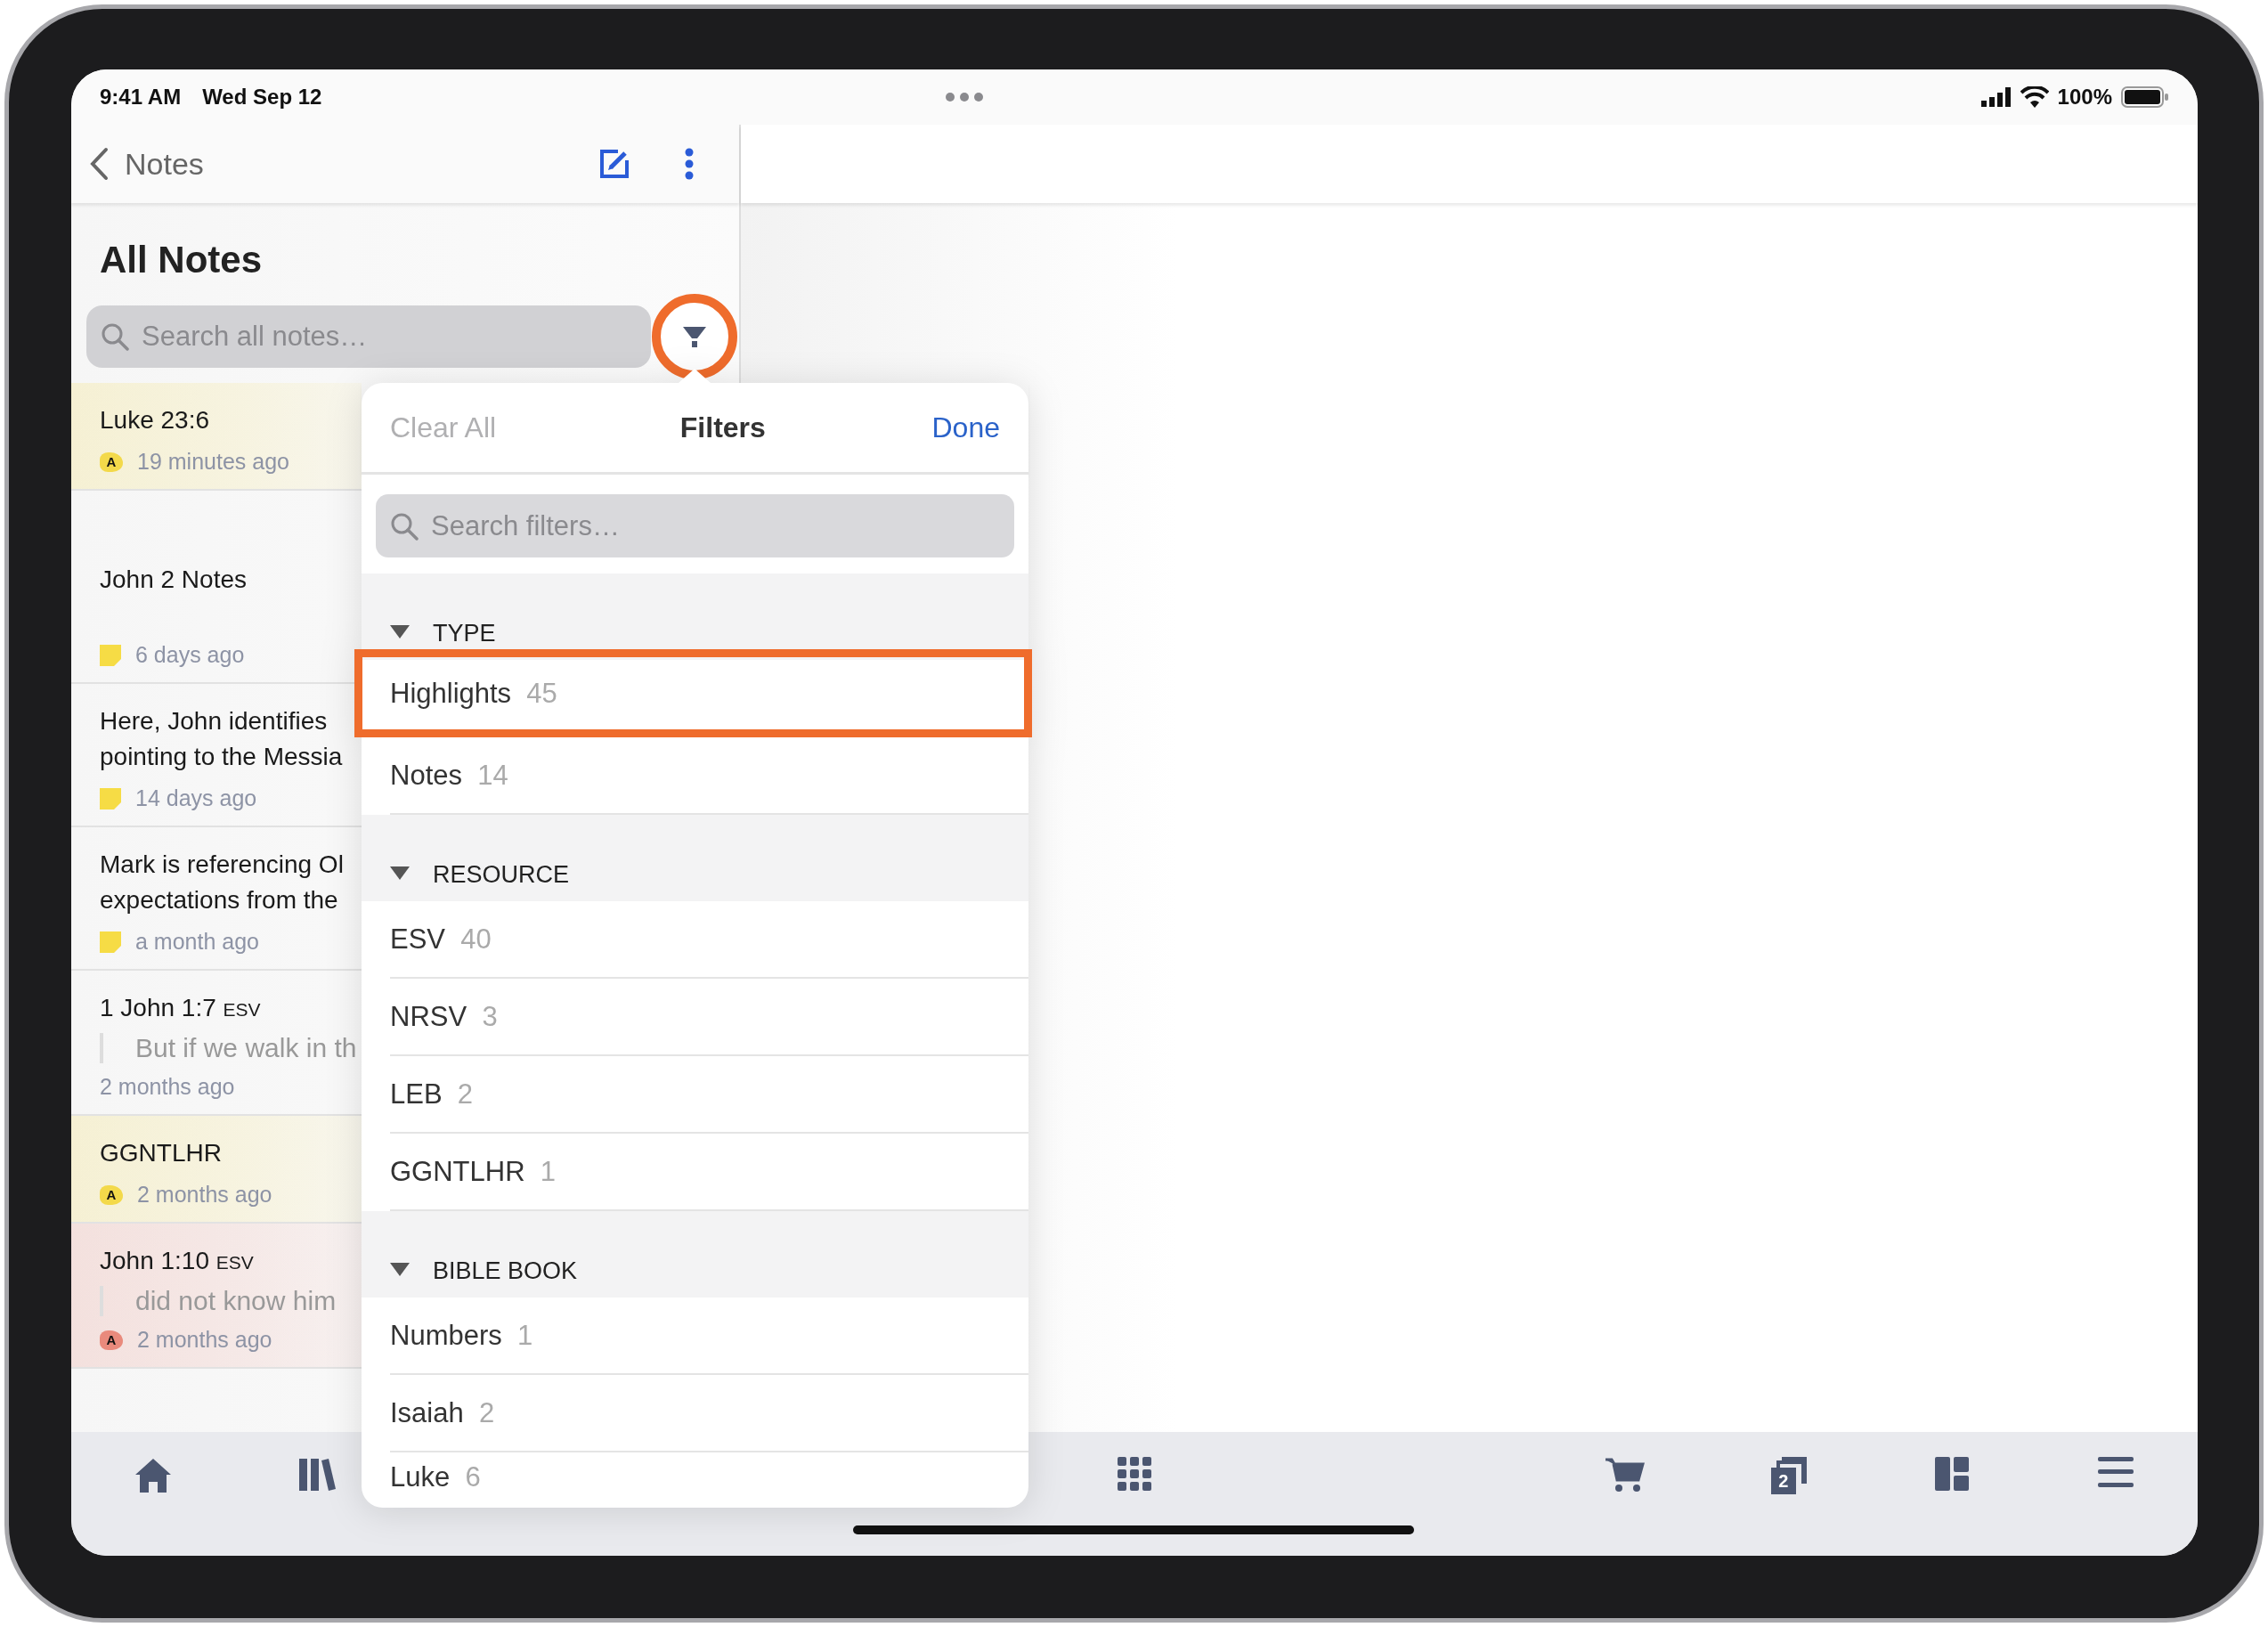 The image size is (2268, 1627). Describe the element at coordinates (219, 900) in the screenshot. I see `note-title: expectations from the` at that location.